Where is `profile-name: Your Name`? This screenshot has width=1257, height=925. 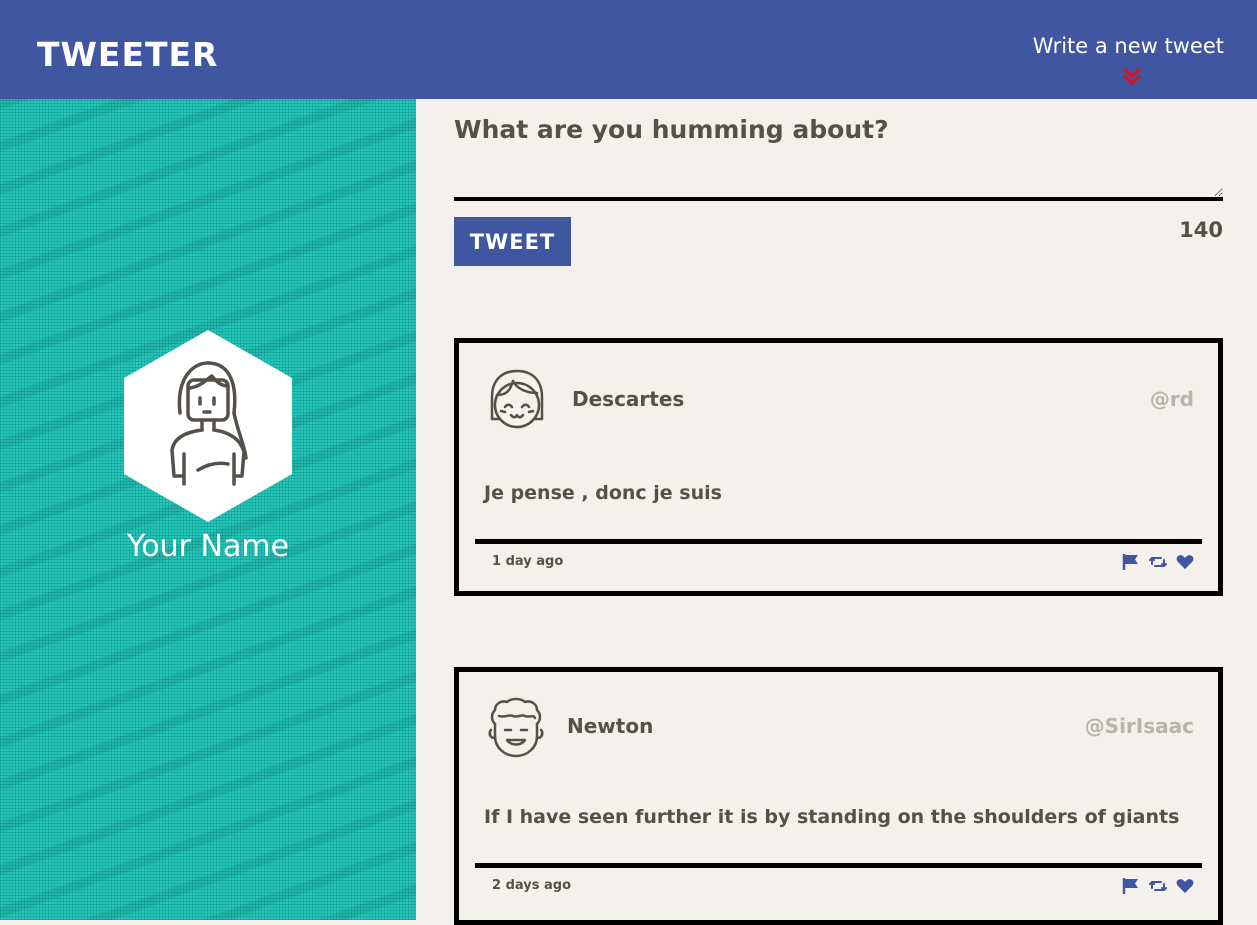
profile-name: Your Name is located at coordinates (208, 546).